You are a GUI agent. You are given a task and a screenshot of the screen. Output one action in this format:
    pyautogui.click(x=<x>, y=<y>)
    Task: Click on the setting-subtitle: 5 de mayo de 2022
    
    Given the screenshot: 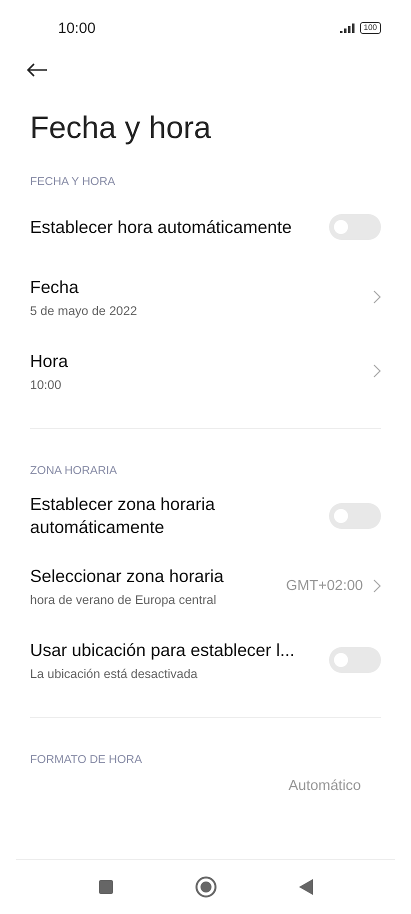 What is the action you would take?
    pyautogui.click(x=84, y=311)
    